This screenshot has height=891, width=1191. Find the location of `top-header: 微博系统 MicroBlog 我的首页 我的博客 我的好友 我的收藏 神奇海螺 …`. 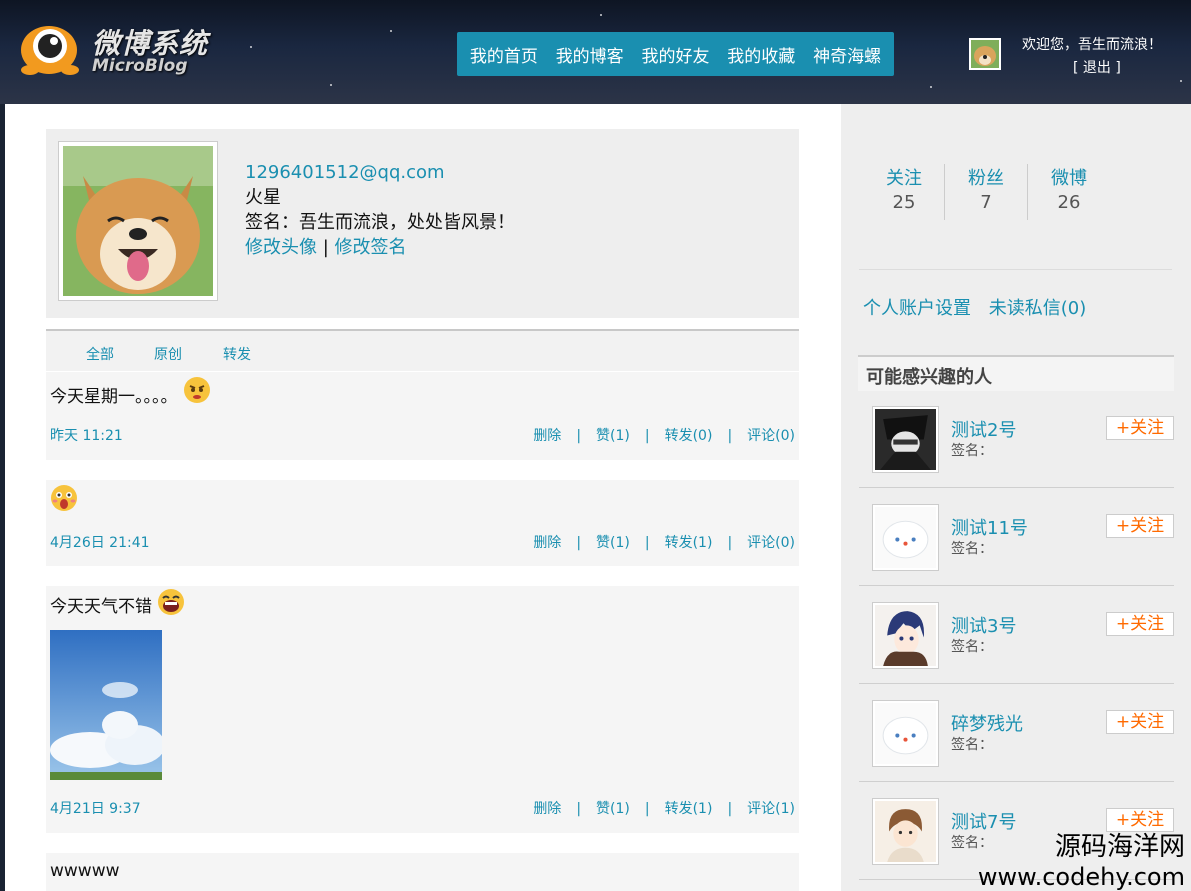

top-header: 微博系统 MicroBlog 我的首页 我的博客 我的好友 我的收藏 神奇海螺 … is located at coordinates (595, 52).